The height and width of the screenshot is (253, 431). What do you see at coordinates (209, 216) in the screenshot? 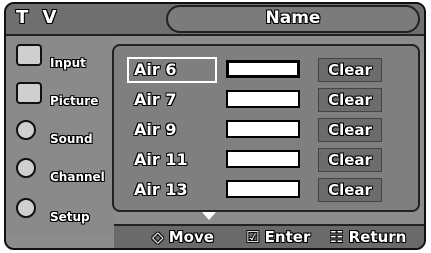
I see `scroll-down-icon` at bounding box center [209, 216].